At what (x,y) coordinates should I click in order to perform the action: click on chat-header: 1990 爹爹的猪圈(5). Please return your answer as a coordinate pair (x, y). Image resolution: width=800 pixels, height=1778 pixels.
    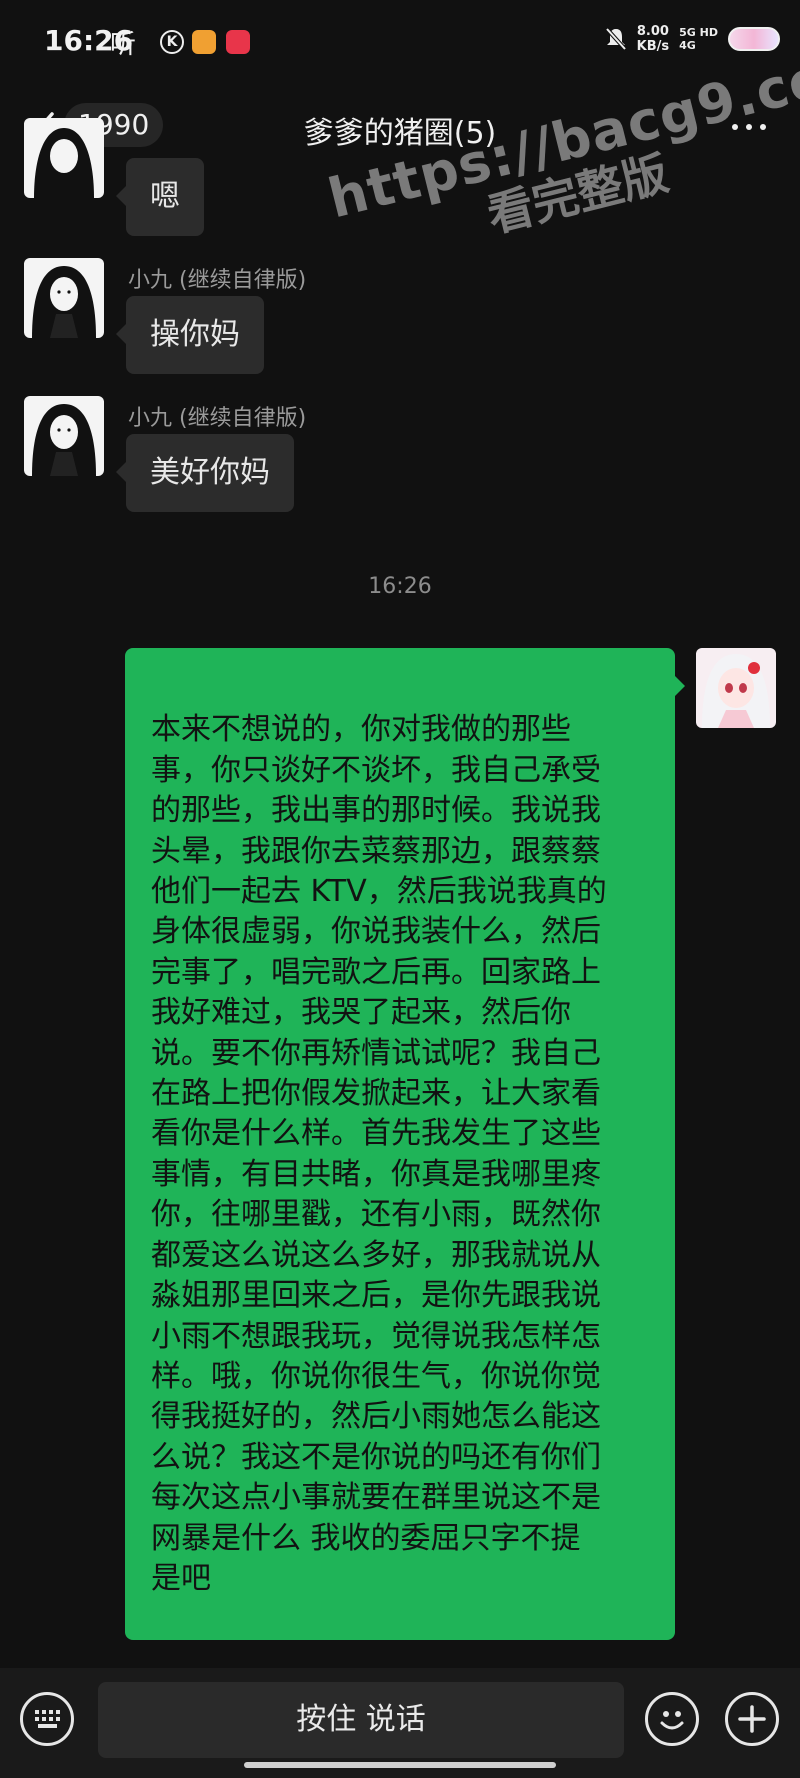
    Looking at the image, I should click on (400, 130).